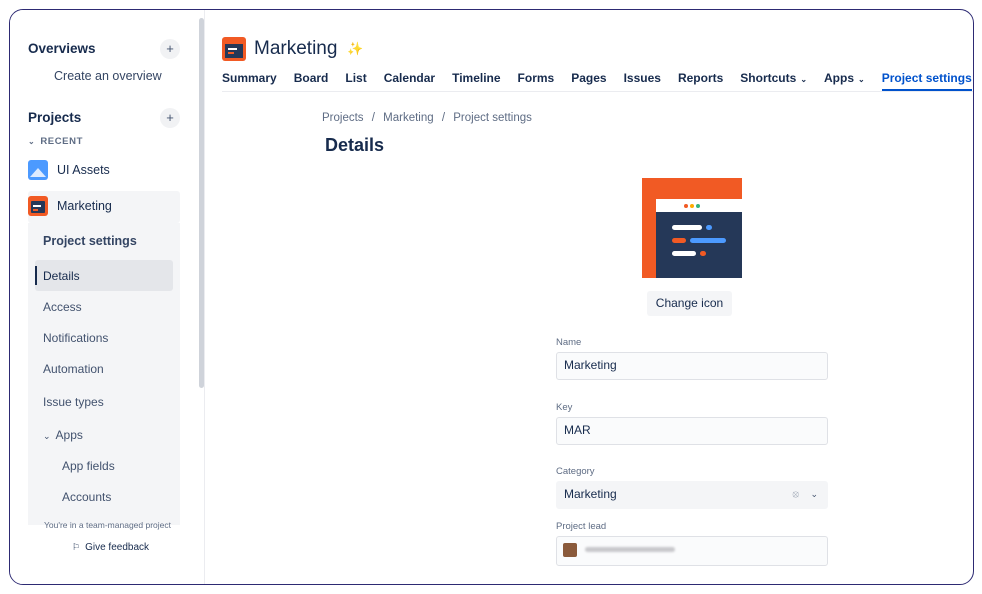  What do you see at coordinates (408, 118) in the screenshot?
I see `breadcrumb-marketing: Marketing` at bounding box center [408, 118].